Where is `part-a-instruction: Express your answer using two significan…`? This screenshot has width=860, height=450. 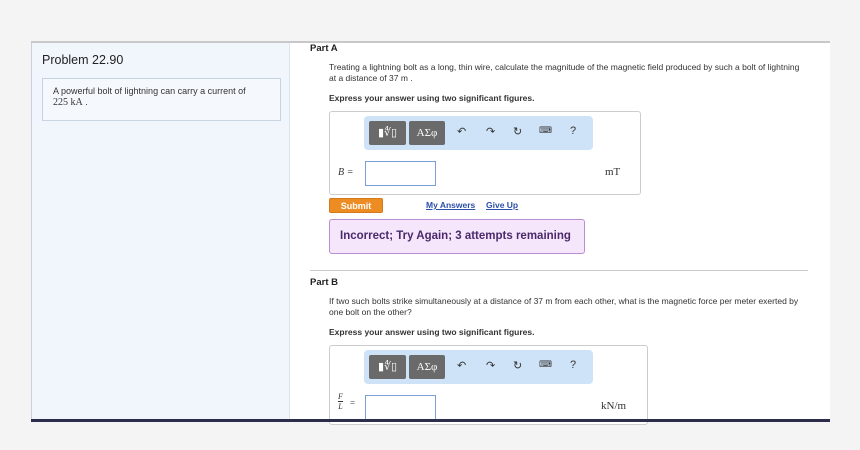 part-a-instruction: Express your answer using two significan… is located at coordinates (432, 98).